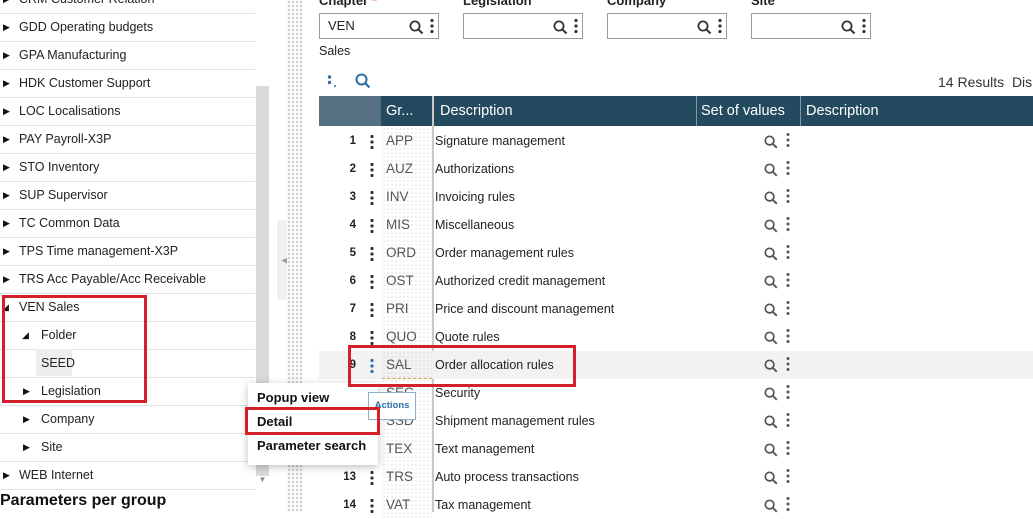  What do you see at coordinates (676, 309) in the screenshot?
I see `table-row: 7 PRI Price and discount management` at bounding box center [676, 309].